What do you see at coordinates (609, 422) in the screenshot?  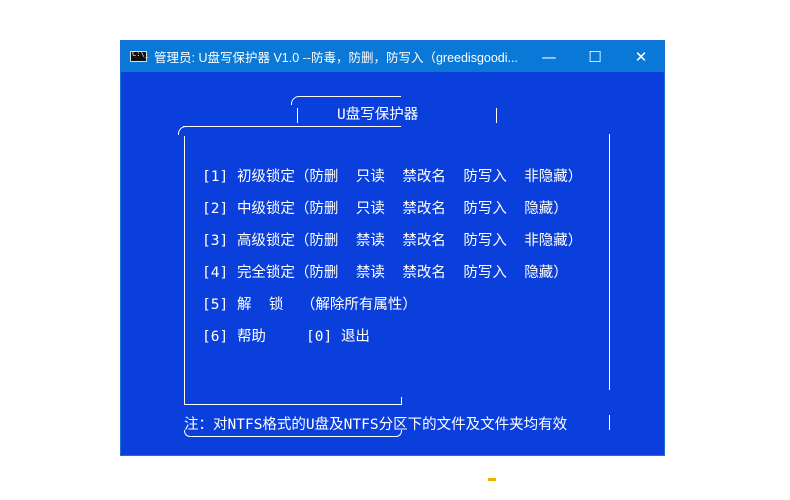 I see `note-right-bar` at bounding box center [609, 422].